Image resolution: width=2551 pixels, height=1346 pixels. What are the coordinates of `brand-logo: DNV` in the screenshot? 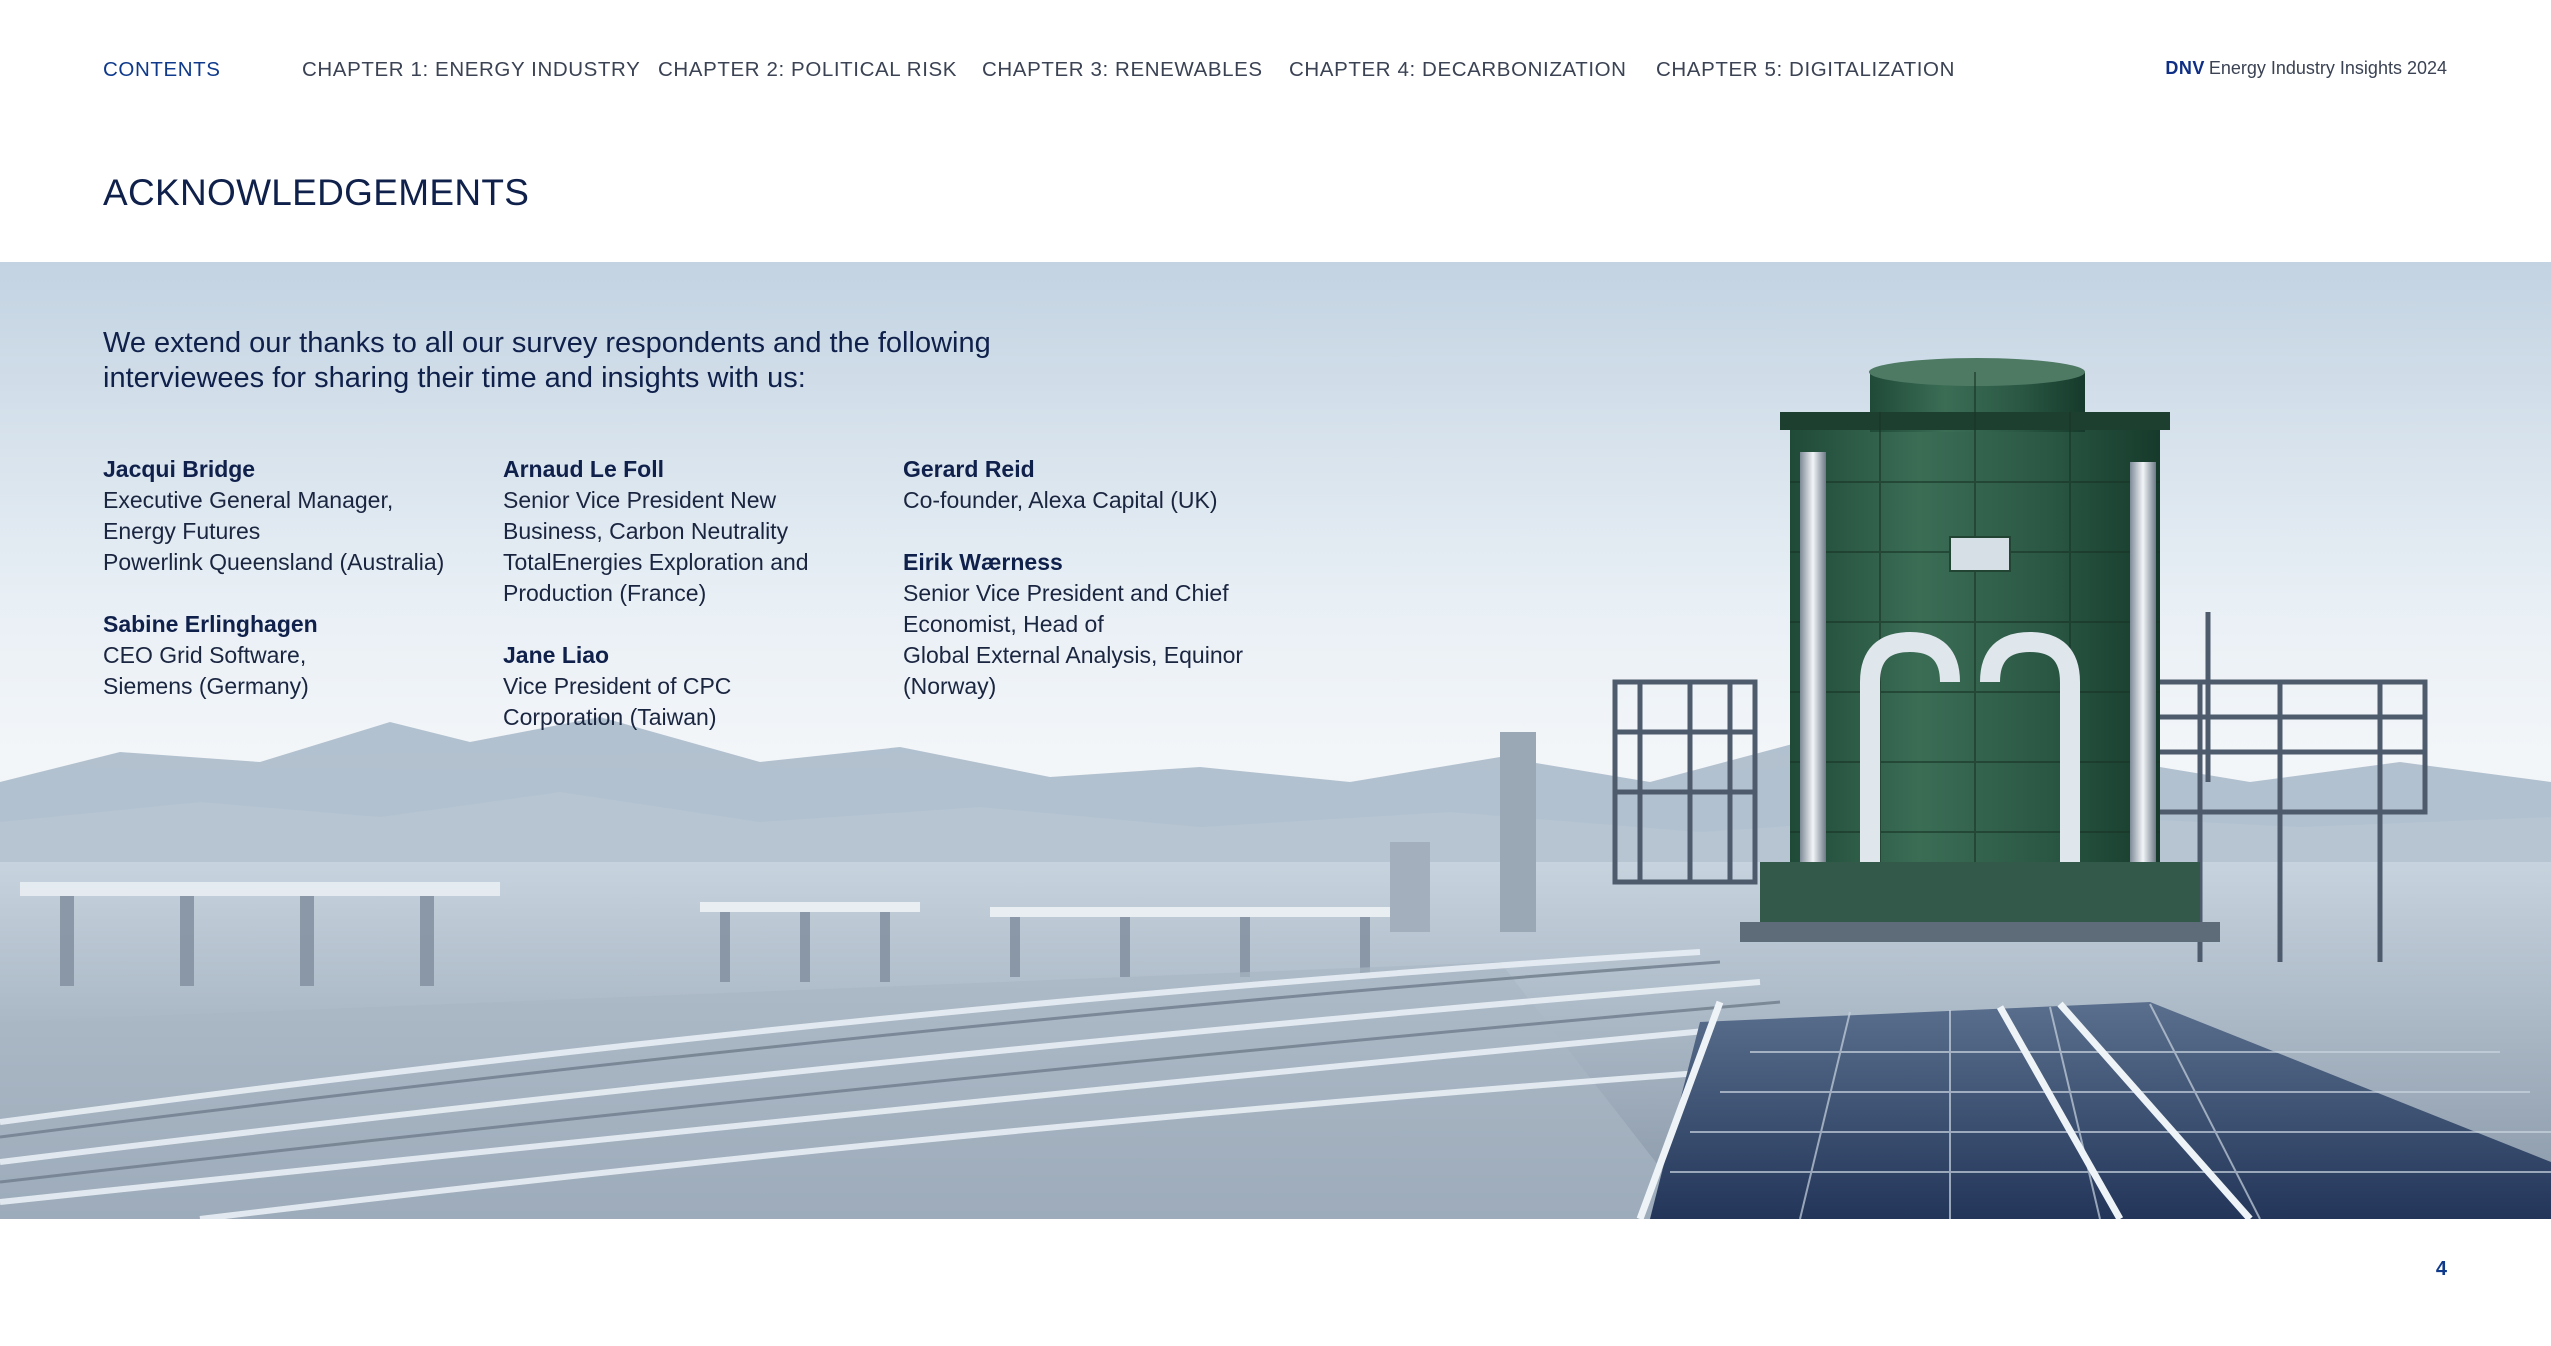 It's located at (2185, 68).